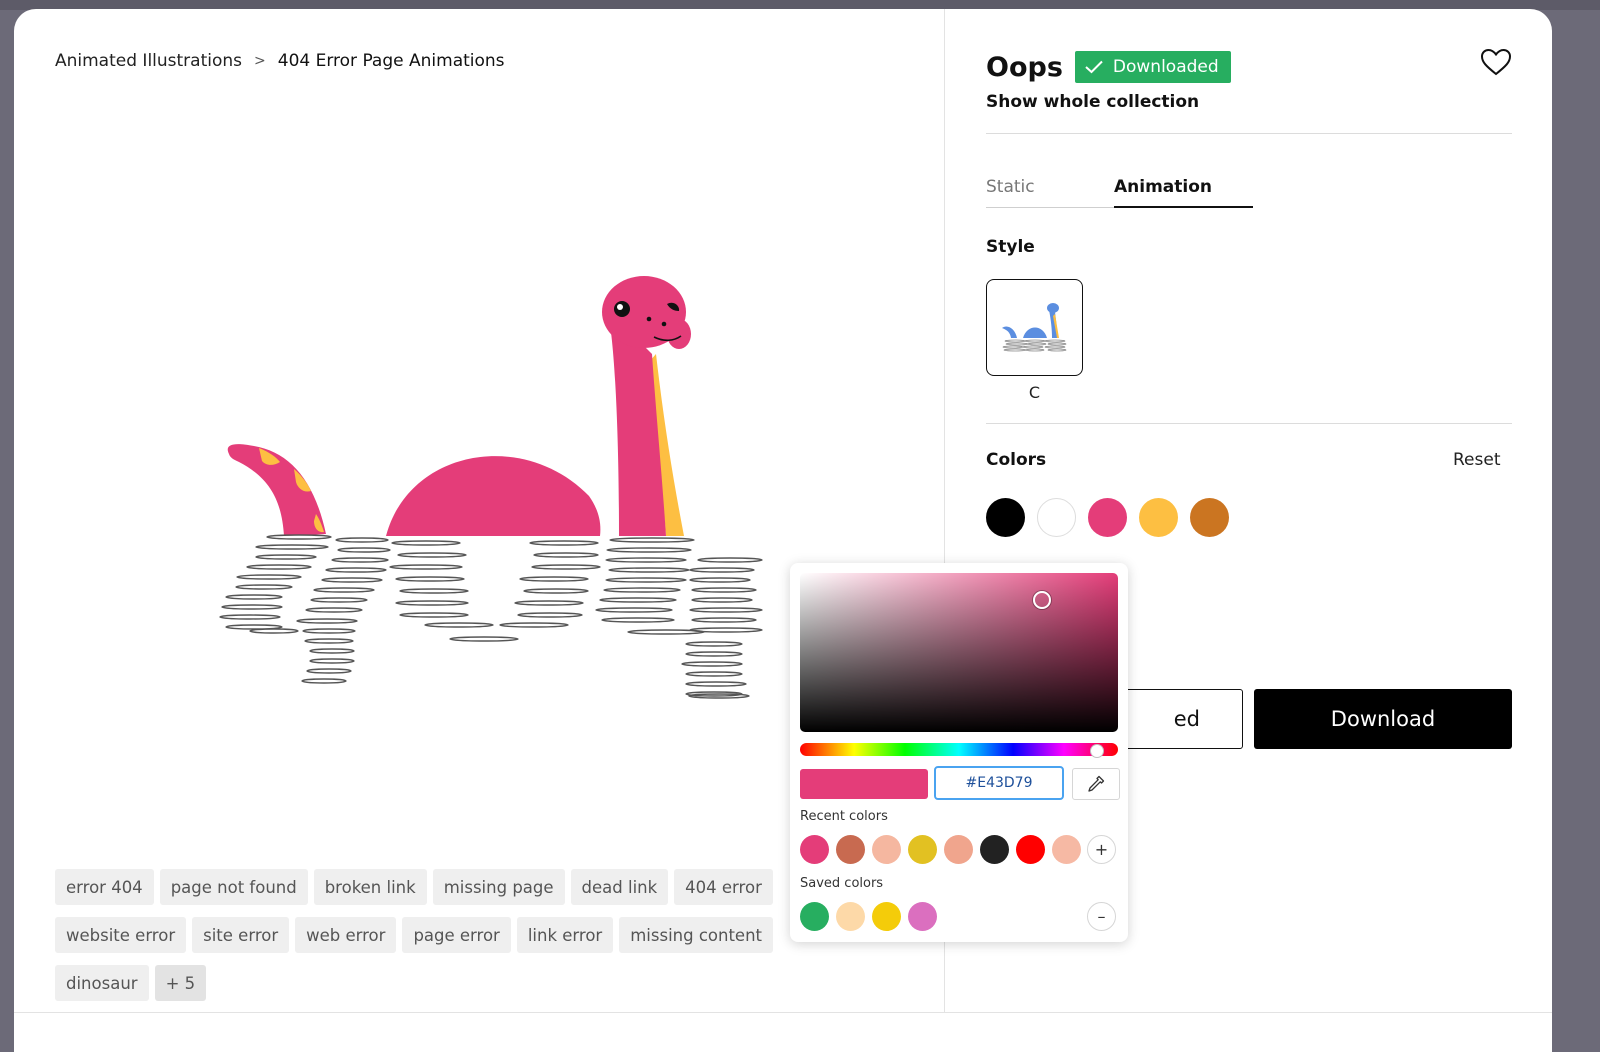  I want to click on tag: broken link, so click(370, 887).